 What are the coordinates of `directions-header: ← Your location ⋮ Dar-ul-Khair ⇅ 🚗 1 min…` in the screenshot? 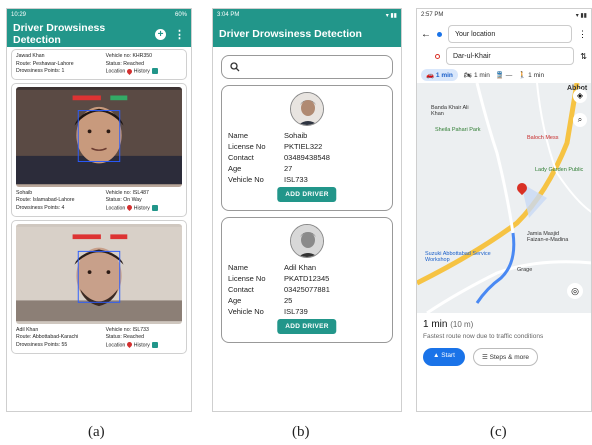 It's located at (504, 52).